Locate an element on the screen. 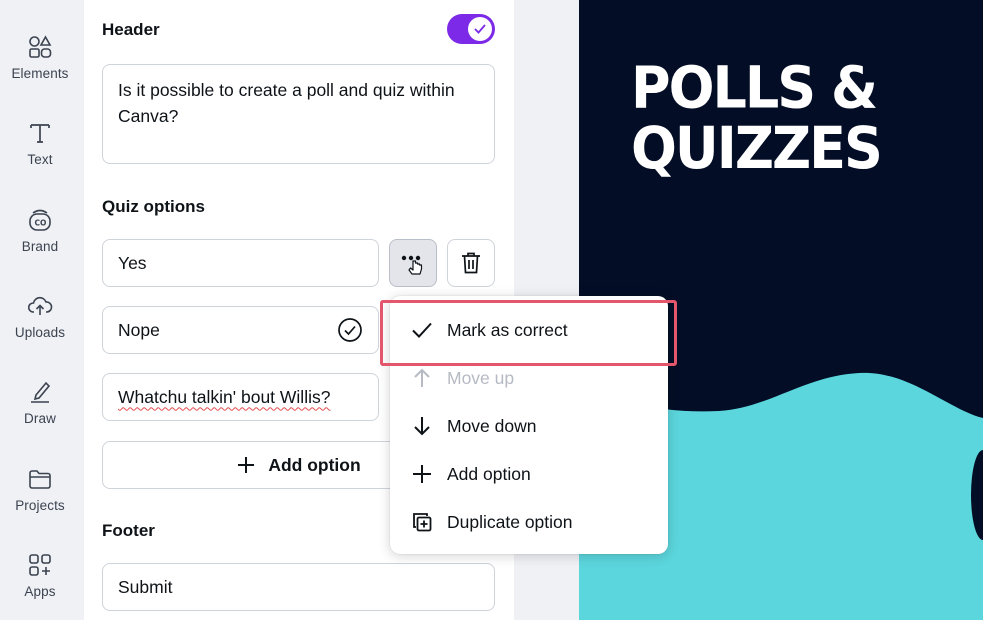 The height and width of the screenshot is (620, 983). sidebar-item-label: Brand is located at coordinates (40, 246).